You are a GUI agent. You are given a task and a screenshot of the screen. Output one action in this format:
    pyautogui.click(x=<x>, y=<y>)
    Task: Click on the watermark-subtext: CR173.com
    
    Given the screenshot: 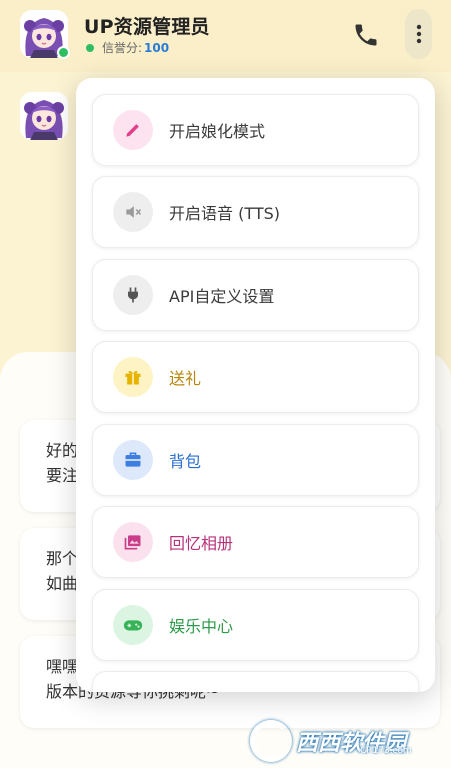 What is the action you would take?
    pyautogui.click(x=386, y=751)
    